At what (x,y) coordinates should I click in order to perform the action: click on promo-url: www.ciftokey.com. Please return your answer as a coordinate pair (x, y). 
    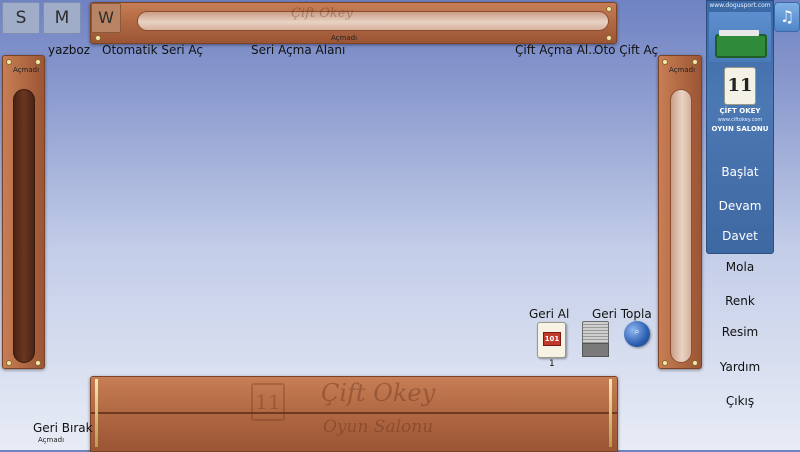
    Looking at the image, I should click on (740, 120).